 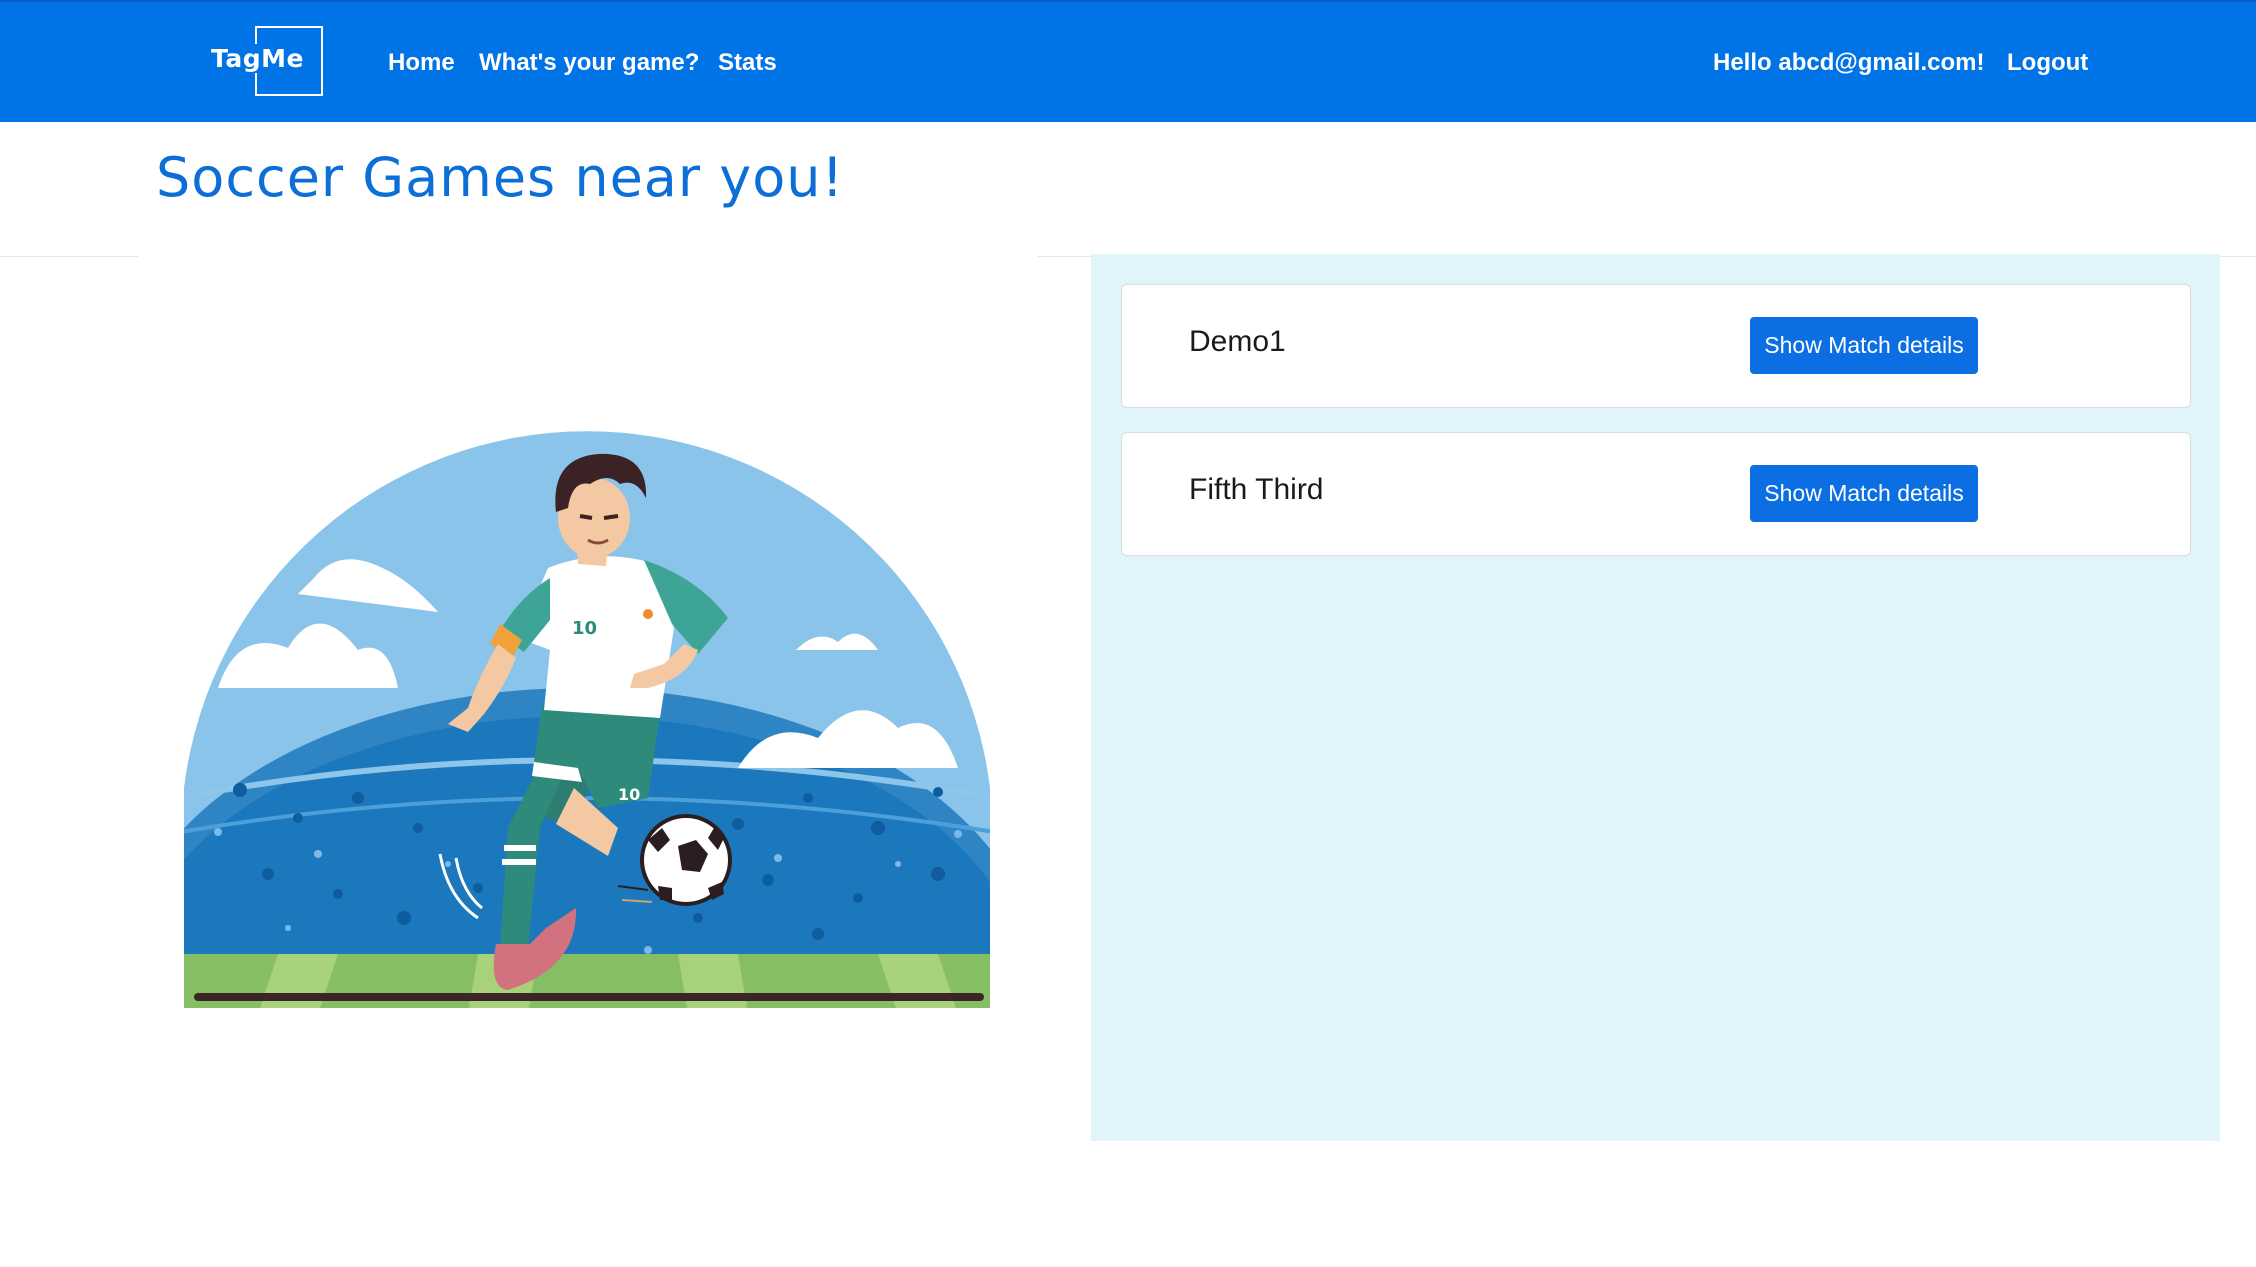 I want to click on nav-link-whats-your-game: What's your game?, so click(x=589, y=63).